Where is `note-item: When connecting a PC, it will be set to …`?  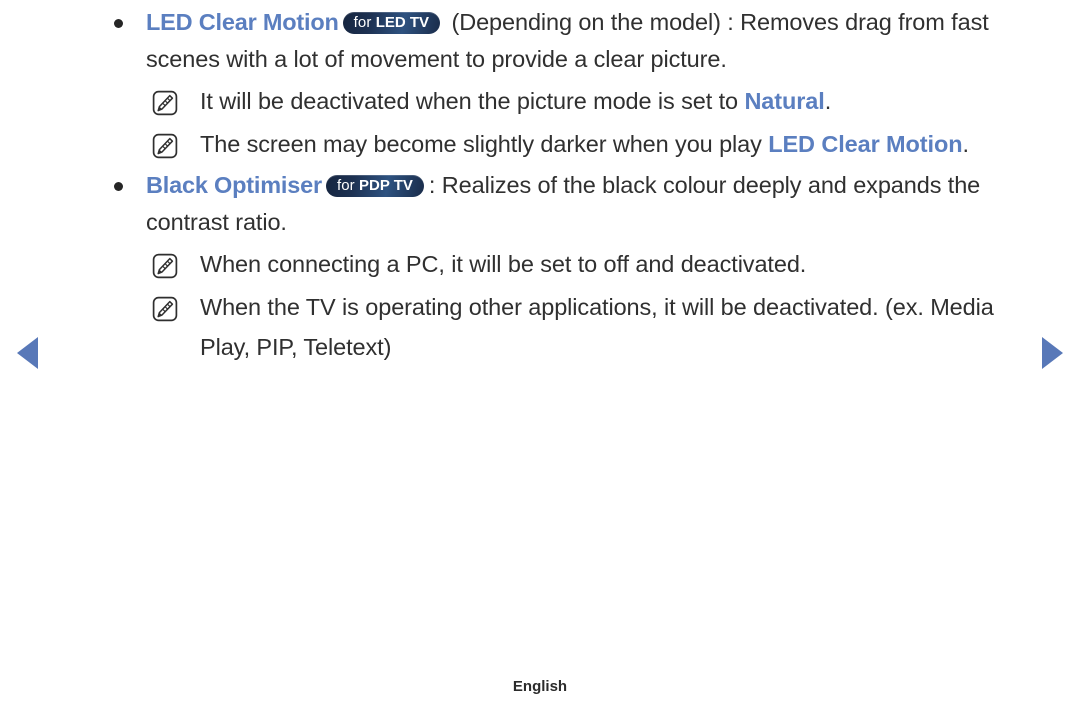 note-item: When connecting a PC, it will be set to … is located at coordinates (569, 264).